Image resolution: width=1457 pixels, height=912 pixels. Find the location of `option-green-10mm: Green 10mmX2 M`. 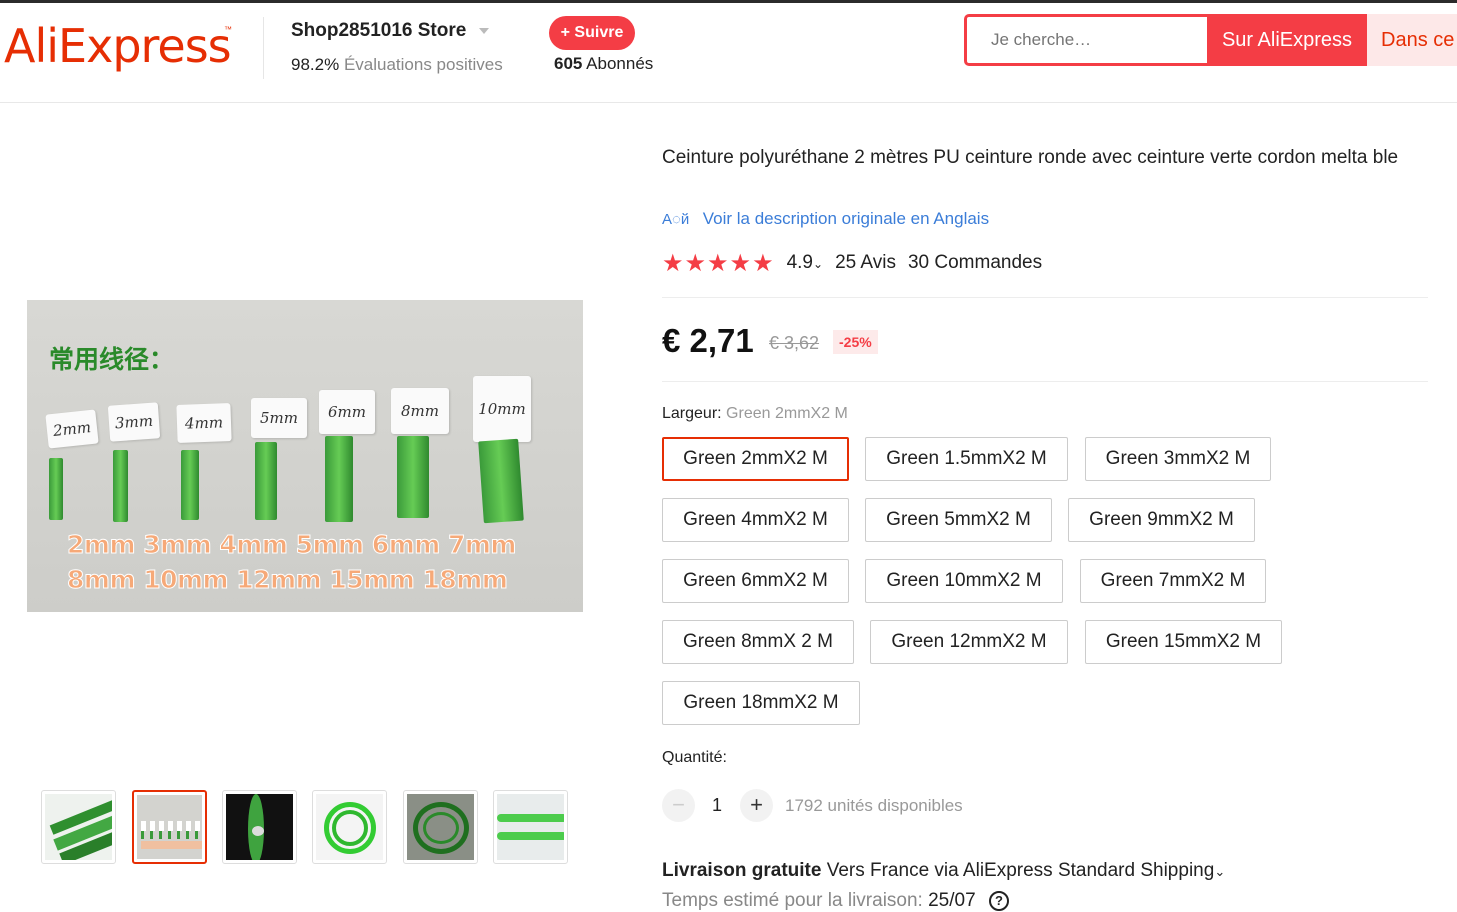

option-green-10mm: Green 10mmX2 M is located at coordinates (964, 581).